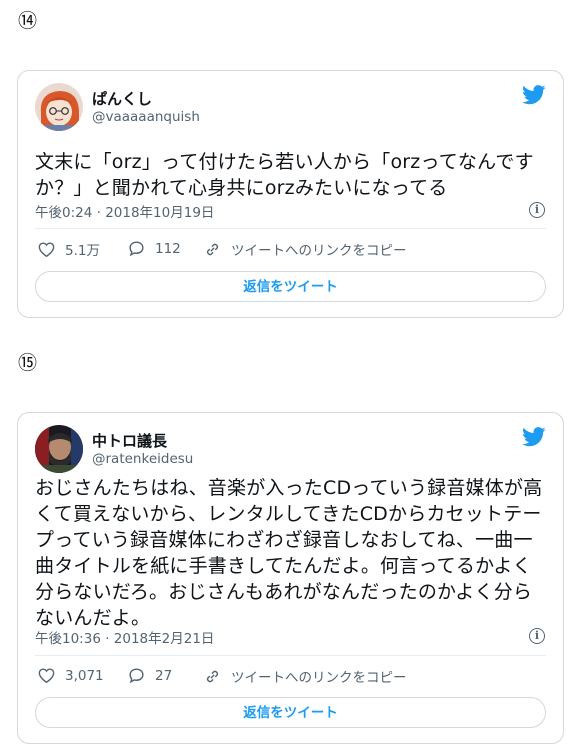 The image size is (576, 756). I want to click on tweet-number: ⑭, so click(28, 21).